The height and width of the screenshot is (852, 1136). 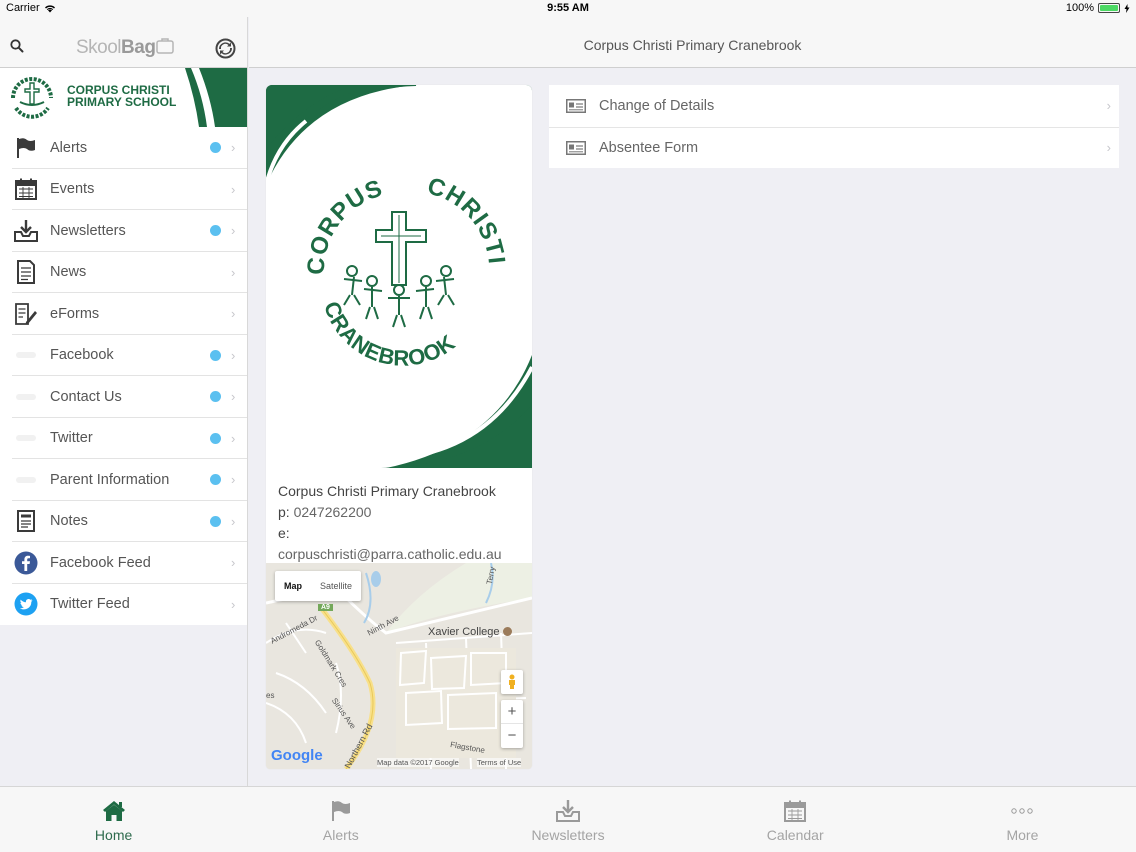 I want to click on map-tab-map: Map, so click(x=293, y=586).